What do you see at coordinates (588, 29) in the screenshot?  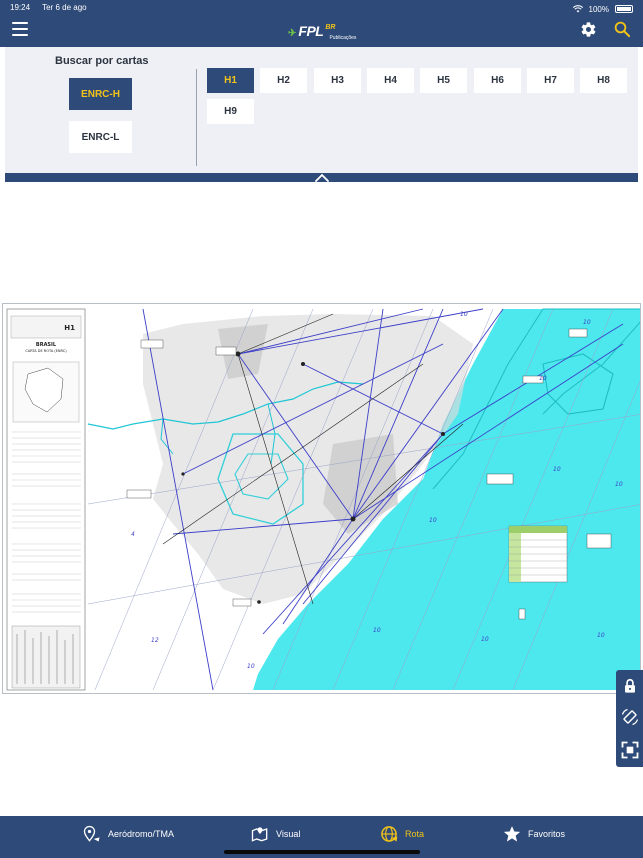 I see `gear-icon` at bounding box center [588, 29].